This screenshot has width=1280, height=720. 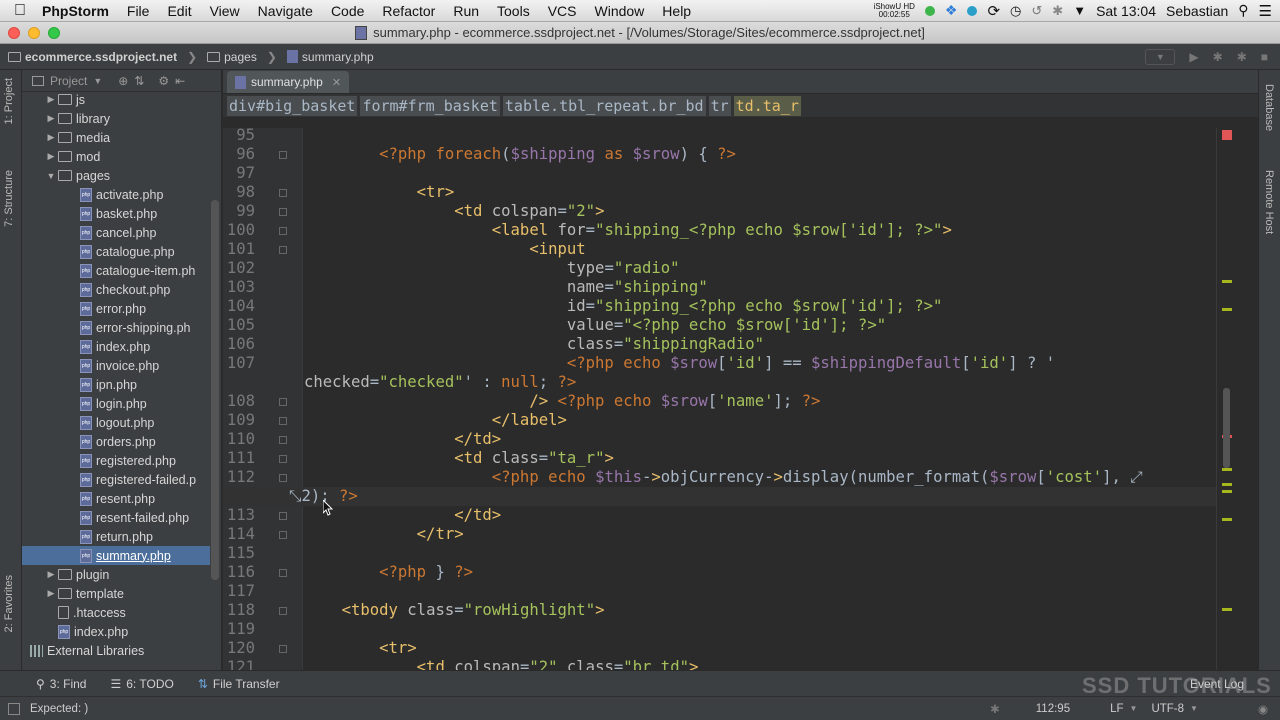 I want to click on status-dot-icon, so click(x=929, y=10).